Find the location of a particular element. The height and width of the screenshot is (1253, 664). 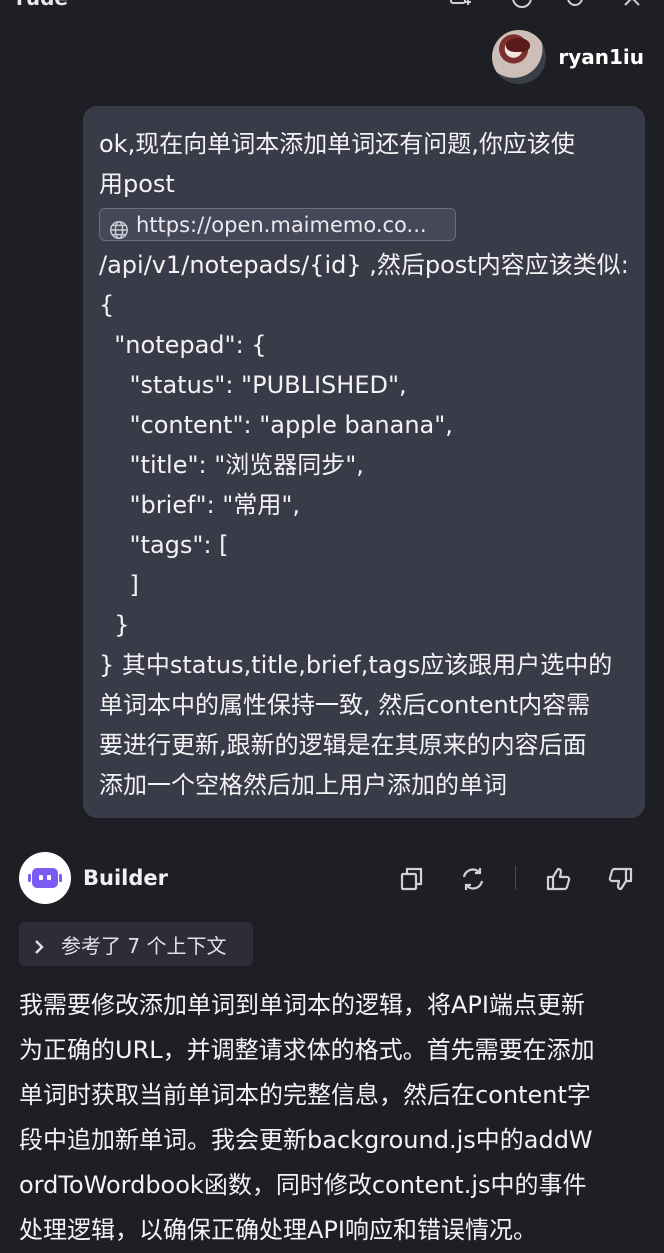

user-avatar is located at coordinates (519, 57).